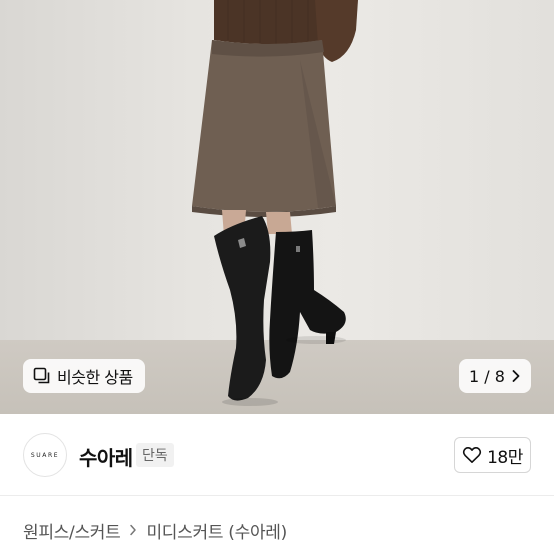 The width and height of the screenshot is (554, 554). I want to click on similar-products-label: 비슷한 상품, so click(95, 377).